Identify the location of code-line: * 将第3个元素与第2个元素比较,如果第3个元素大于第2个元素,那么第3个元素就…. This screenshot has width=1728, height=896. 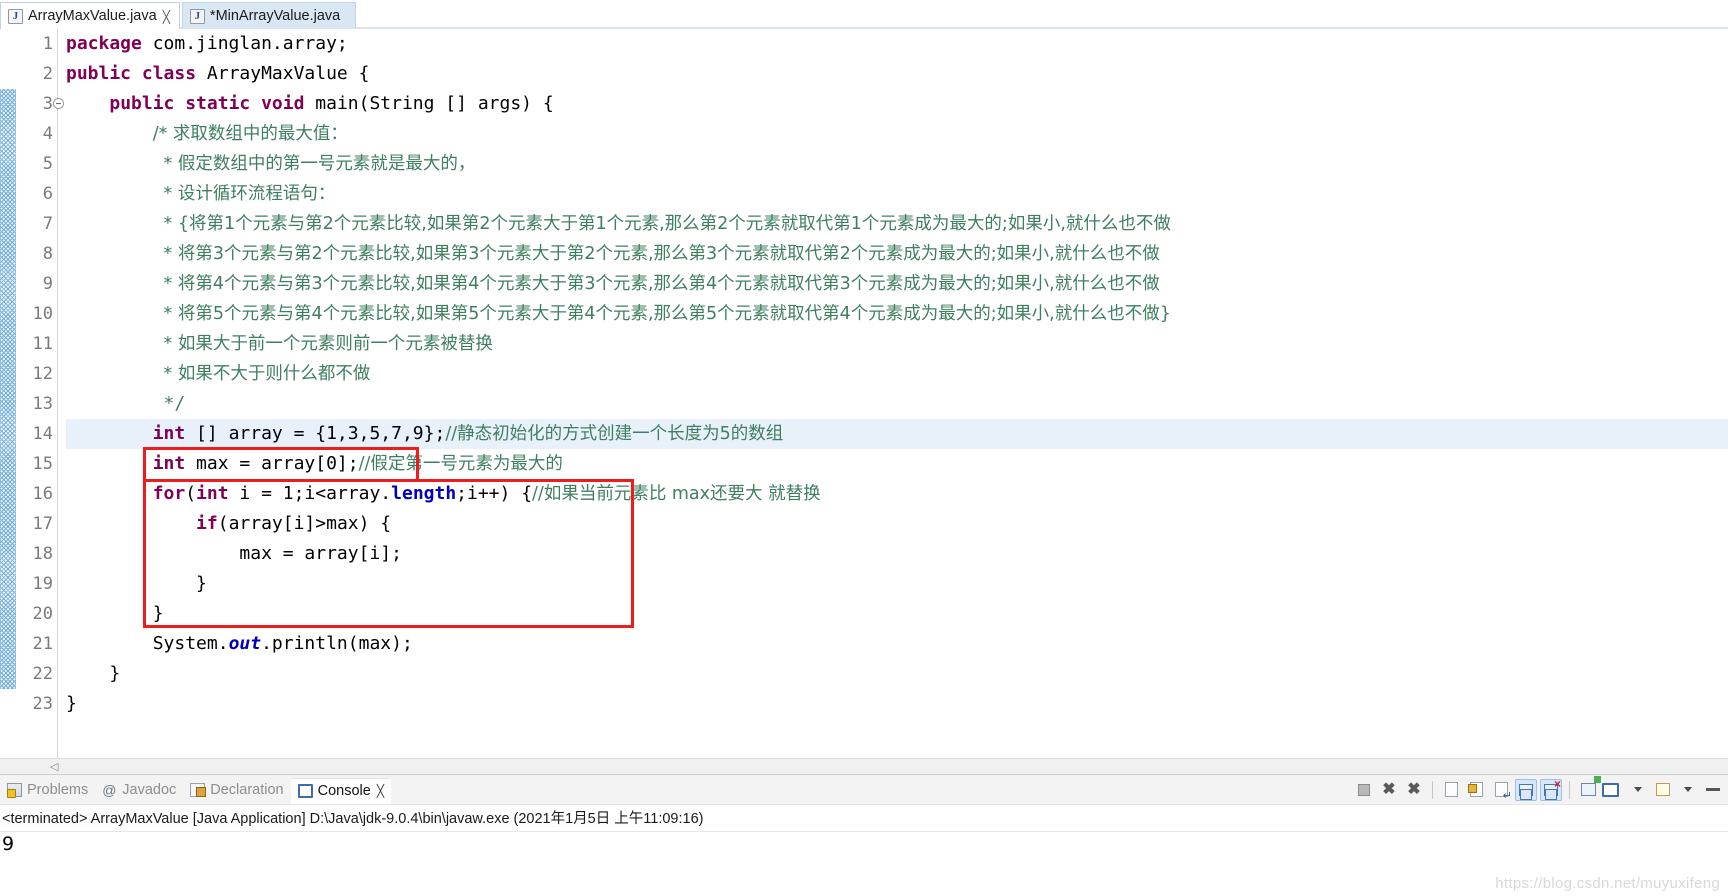
(897, 254).